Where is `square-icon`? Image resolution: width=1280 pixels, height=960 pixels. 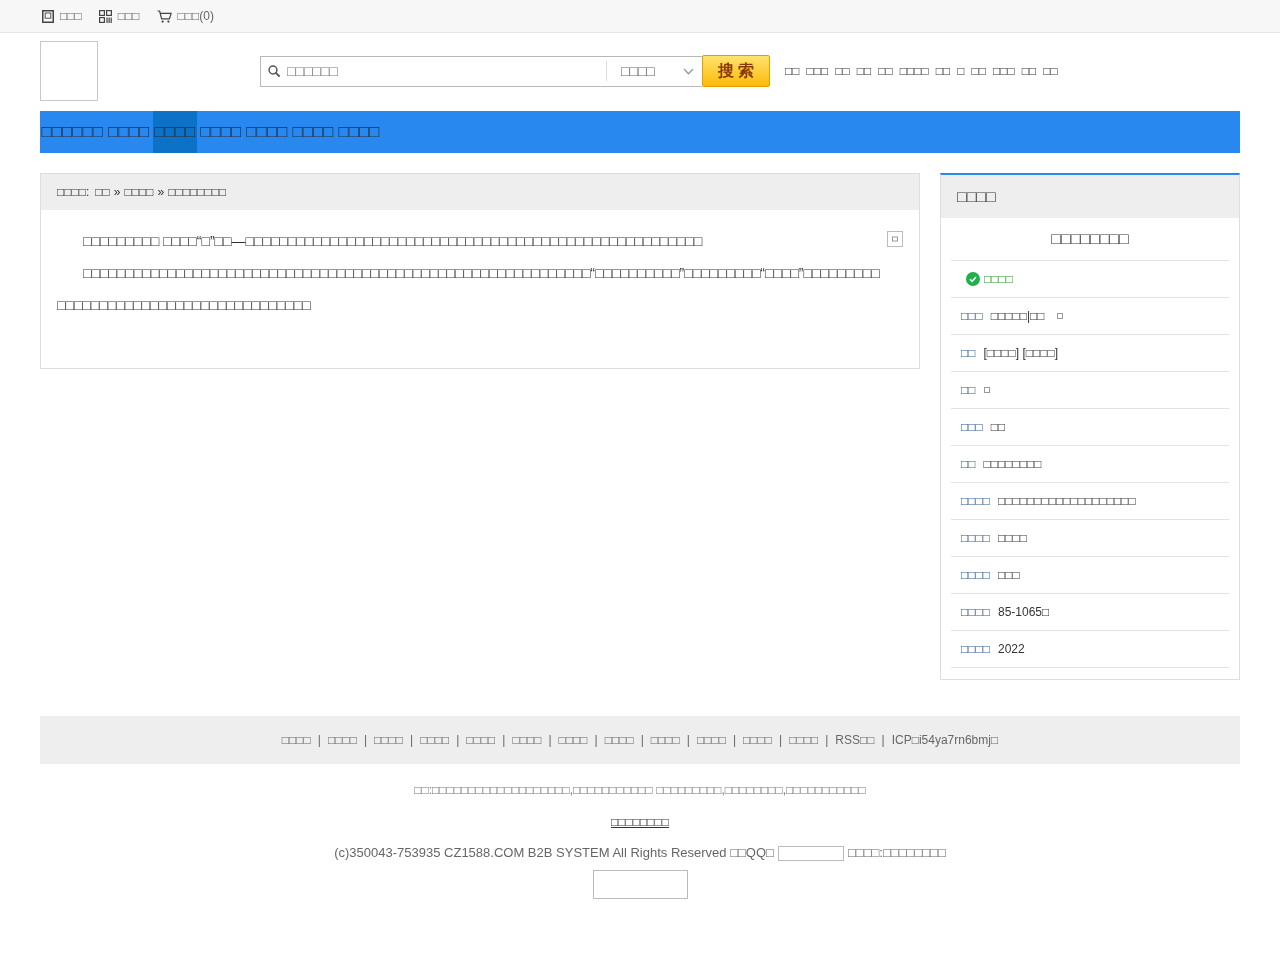
square-icon is located at coordinates (895, 239).